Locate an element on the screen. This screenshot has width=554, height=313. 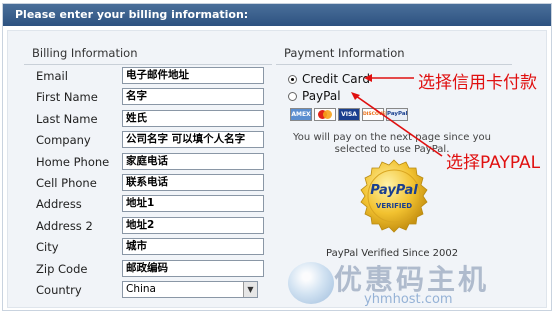
first-name-input: 名字 is located at coordinates (193, 97).